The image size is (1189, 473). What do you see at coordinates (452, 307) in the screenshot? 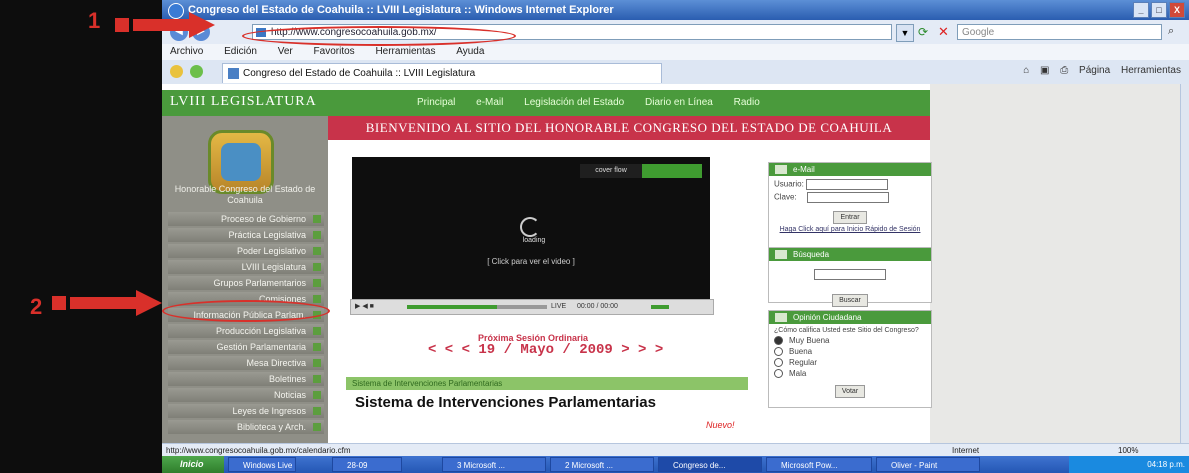
I see `video-progress-fill` at bounding box center [452, 307].